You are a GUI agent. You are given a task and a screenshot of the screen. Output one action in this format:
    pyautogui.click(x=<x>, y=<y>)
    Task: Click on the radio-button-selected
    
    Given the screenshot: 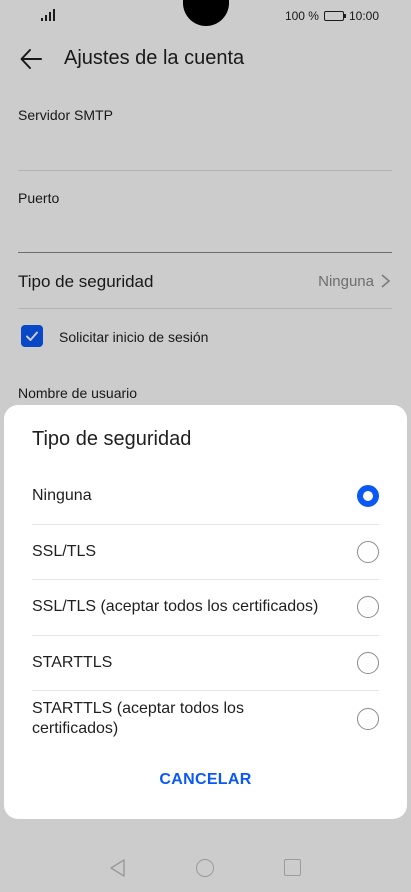 What is the action you would take?
    pyautogui.click(x=368, y=496)
    